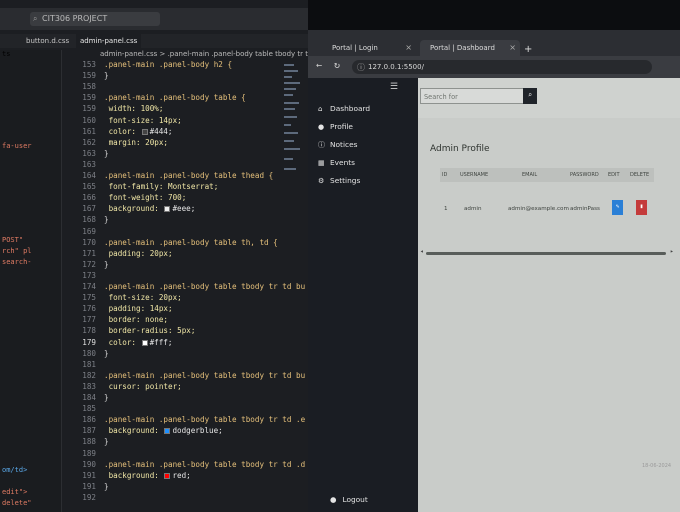 The height and width of the screenshot is (512, 680). I want to click on line-number: 161, so click(89, 131).